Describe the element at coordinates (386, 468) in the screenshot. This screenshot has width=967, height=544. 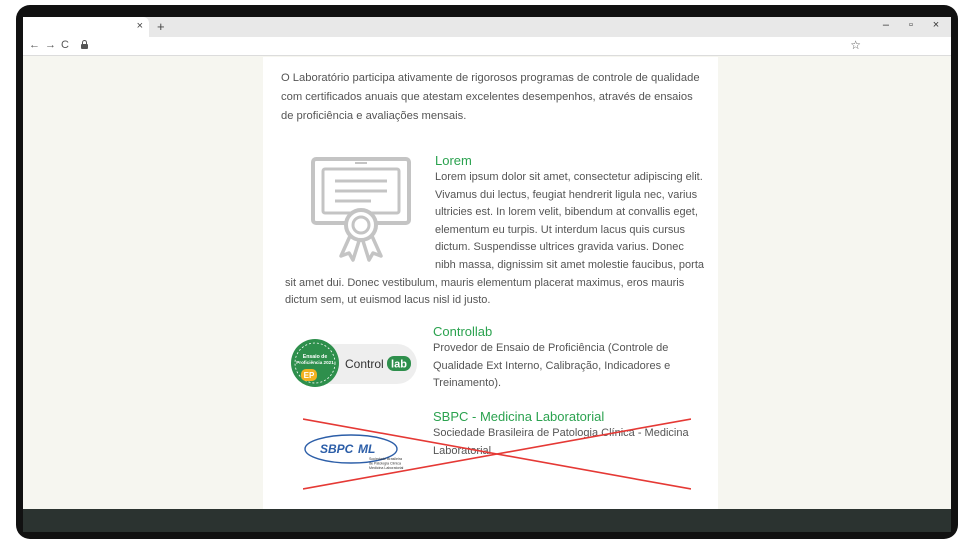
I see `sbpc-sub3: Medicina Laboratorial` at that location.